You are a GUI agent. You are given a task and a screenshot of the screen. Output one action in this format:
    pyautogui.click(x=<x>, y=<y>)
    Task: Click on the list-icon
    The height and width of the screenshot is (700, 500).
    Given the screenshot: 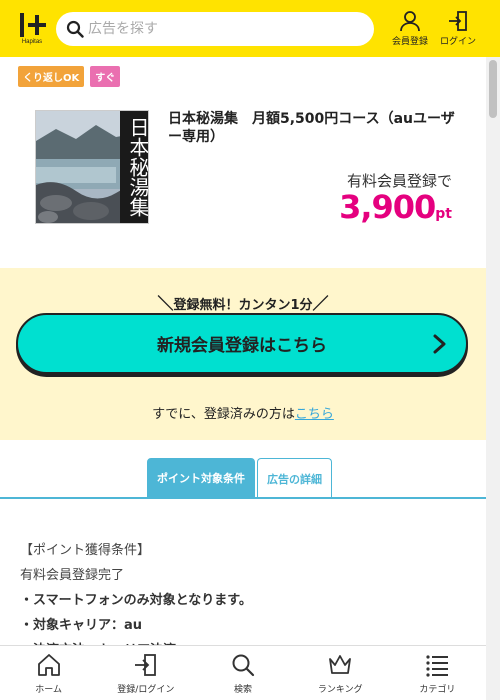 What is the action you would take?
    pyautogui.click(x=437, y=666)
    